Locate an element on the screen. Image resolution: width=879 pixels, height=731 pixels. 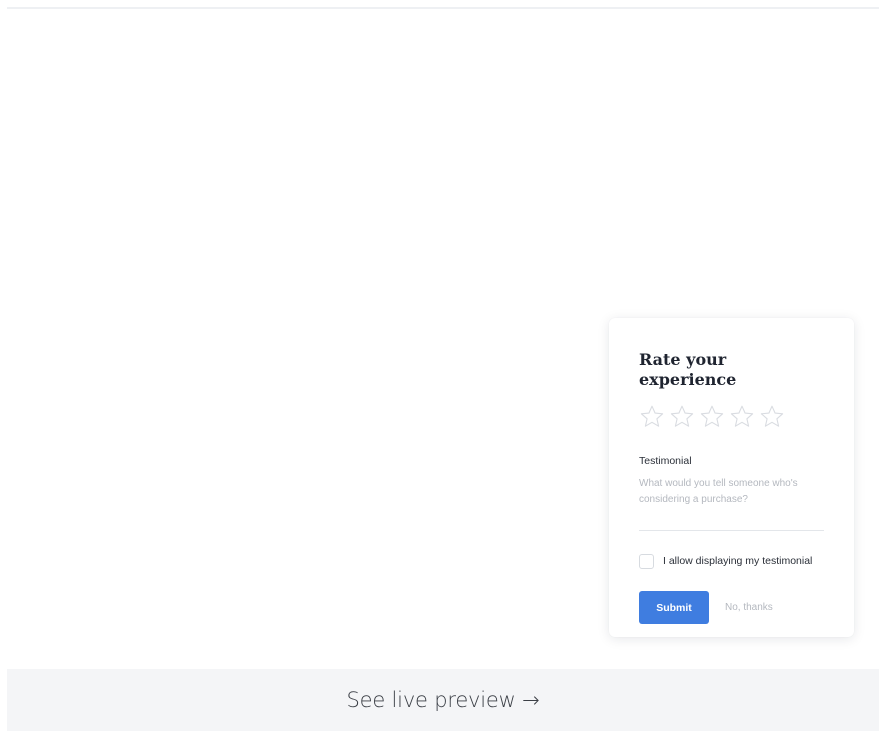
consent-checkbox is located at coordinates (646, 561).